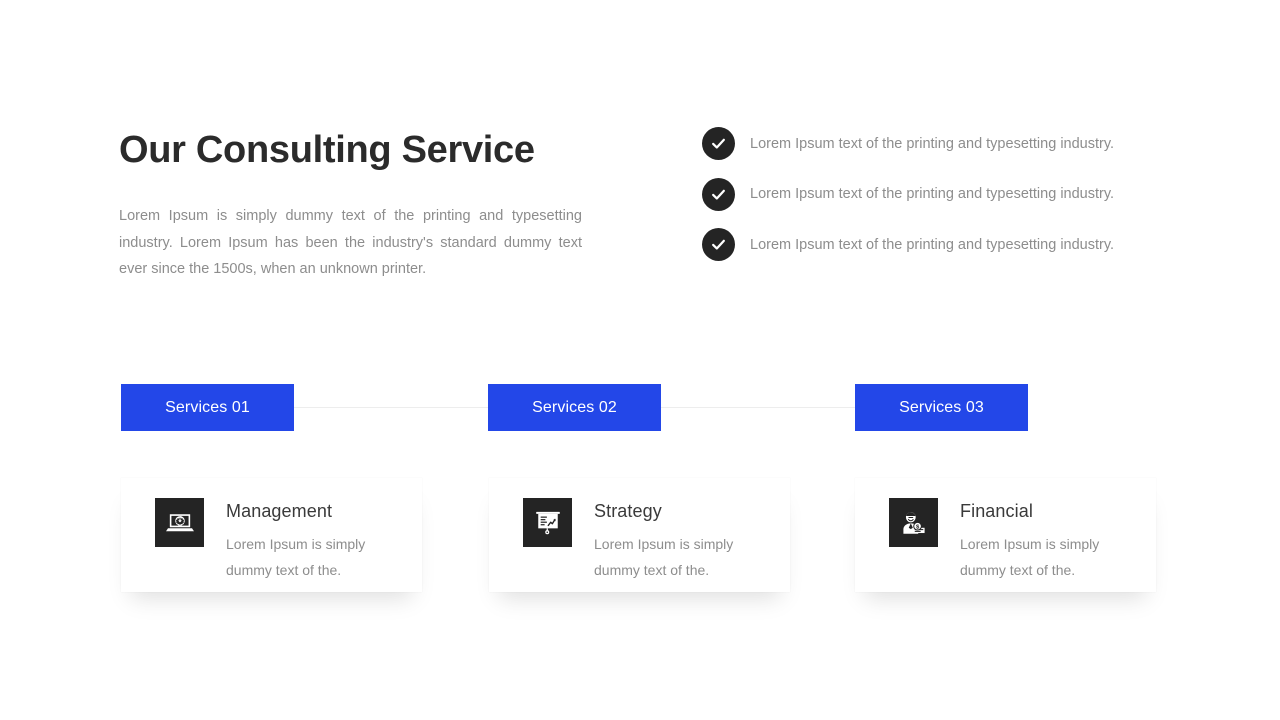  Describe the element at coordinates (207, 407) in the screenshot. I see `tab-services-01: Services 01` at that location.